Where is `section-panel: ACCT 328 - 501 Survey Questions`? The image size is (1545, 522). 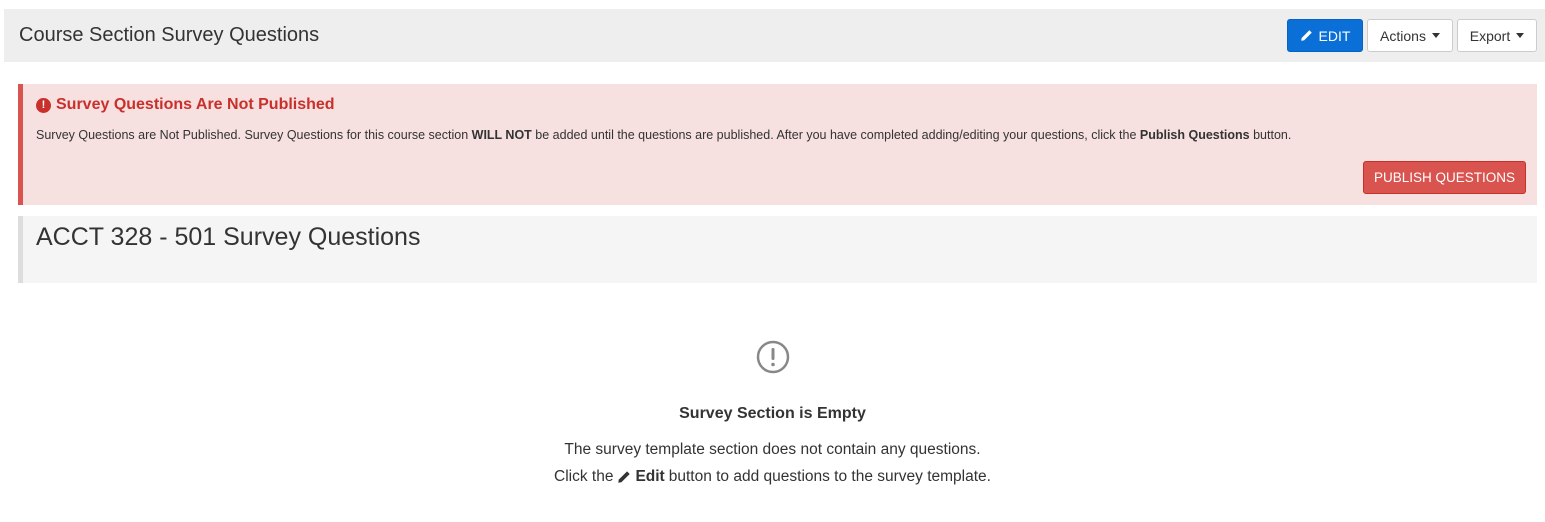 section-panel: ACCT 328 - 501 Survey Questions is located at coordinates (777, 249).